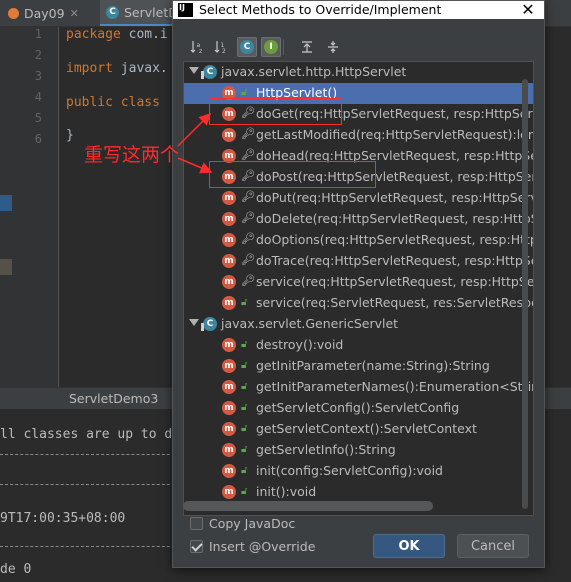 The width and height of the screenshot is (571, 582). I want to click on copy-javadoc-option: Copy JavaDoc, so click(242, 523).